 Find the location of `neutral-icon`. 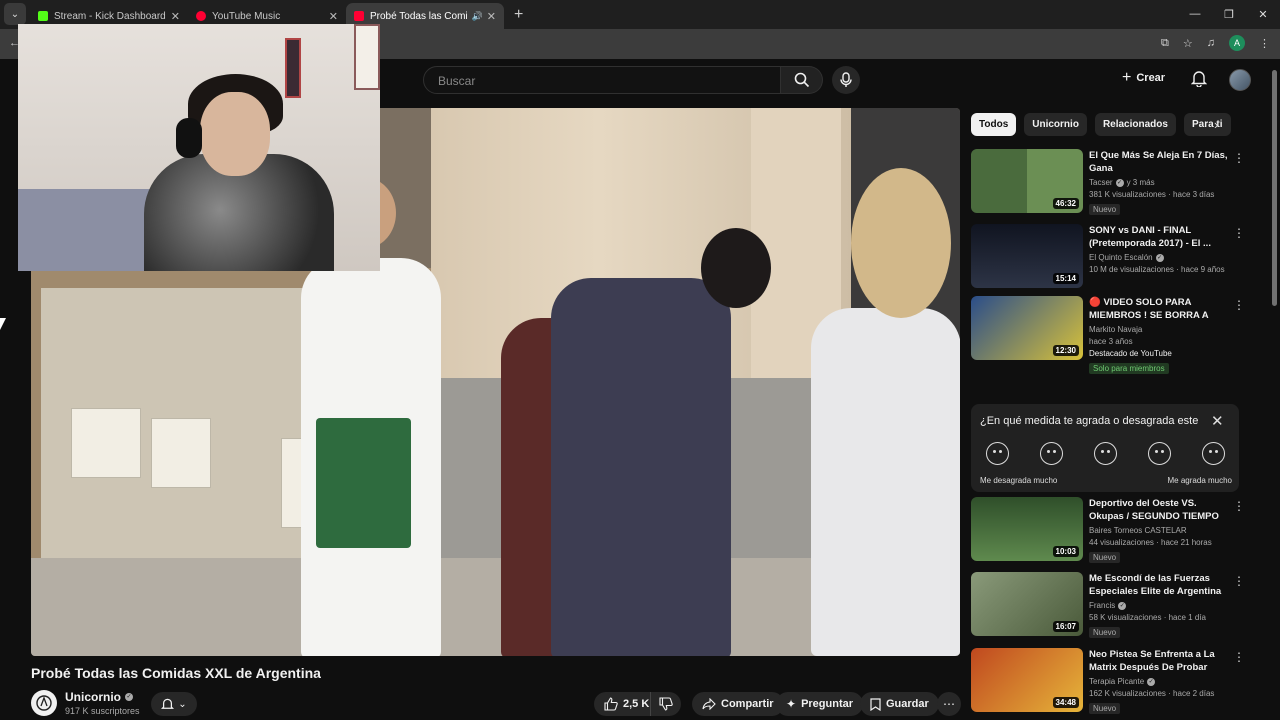

neutral-icon is located at coordinates (1105, 453).